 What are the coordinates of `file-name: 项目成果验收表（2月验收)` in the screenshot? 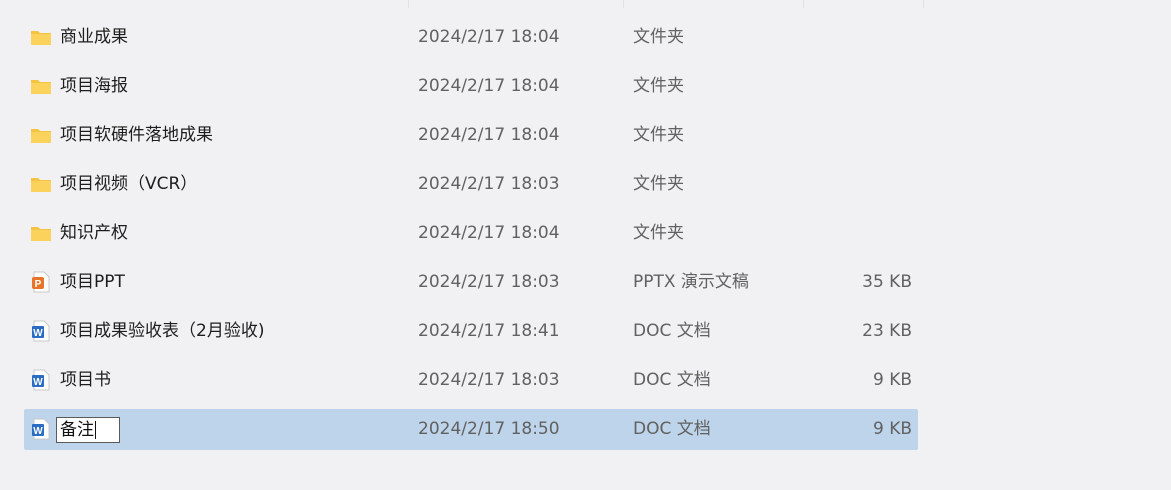 It's located at (162, 331).